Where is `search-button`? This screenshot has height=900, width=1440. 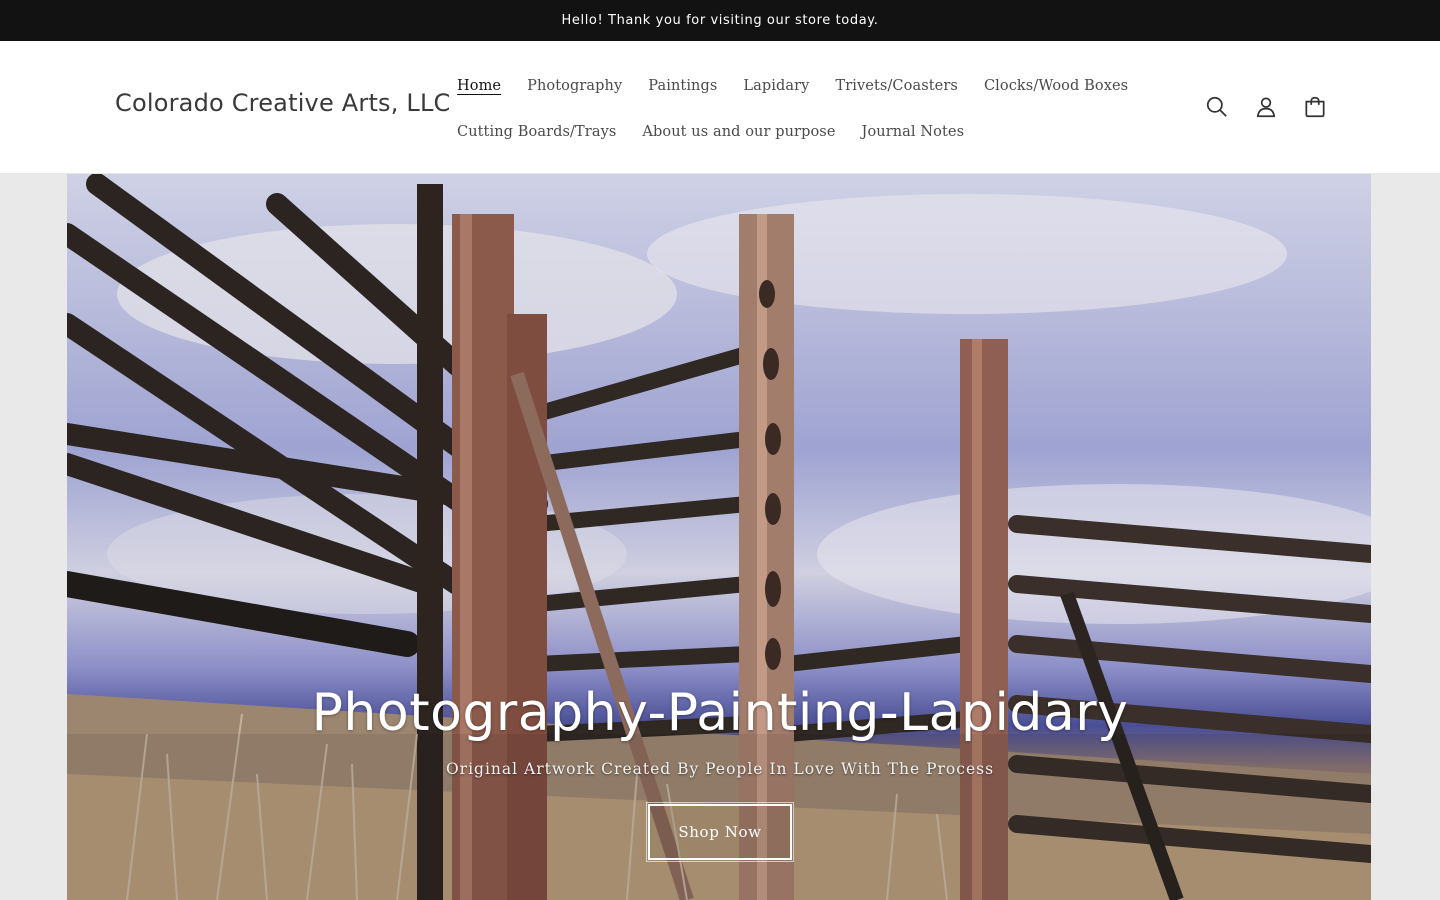 search-button is located at coordinates (1217, 107).